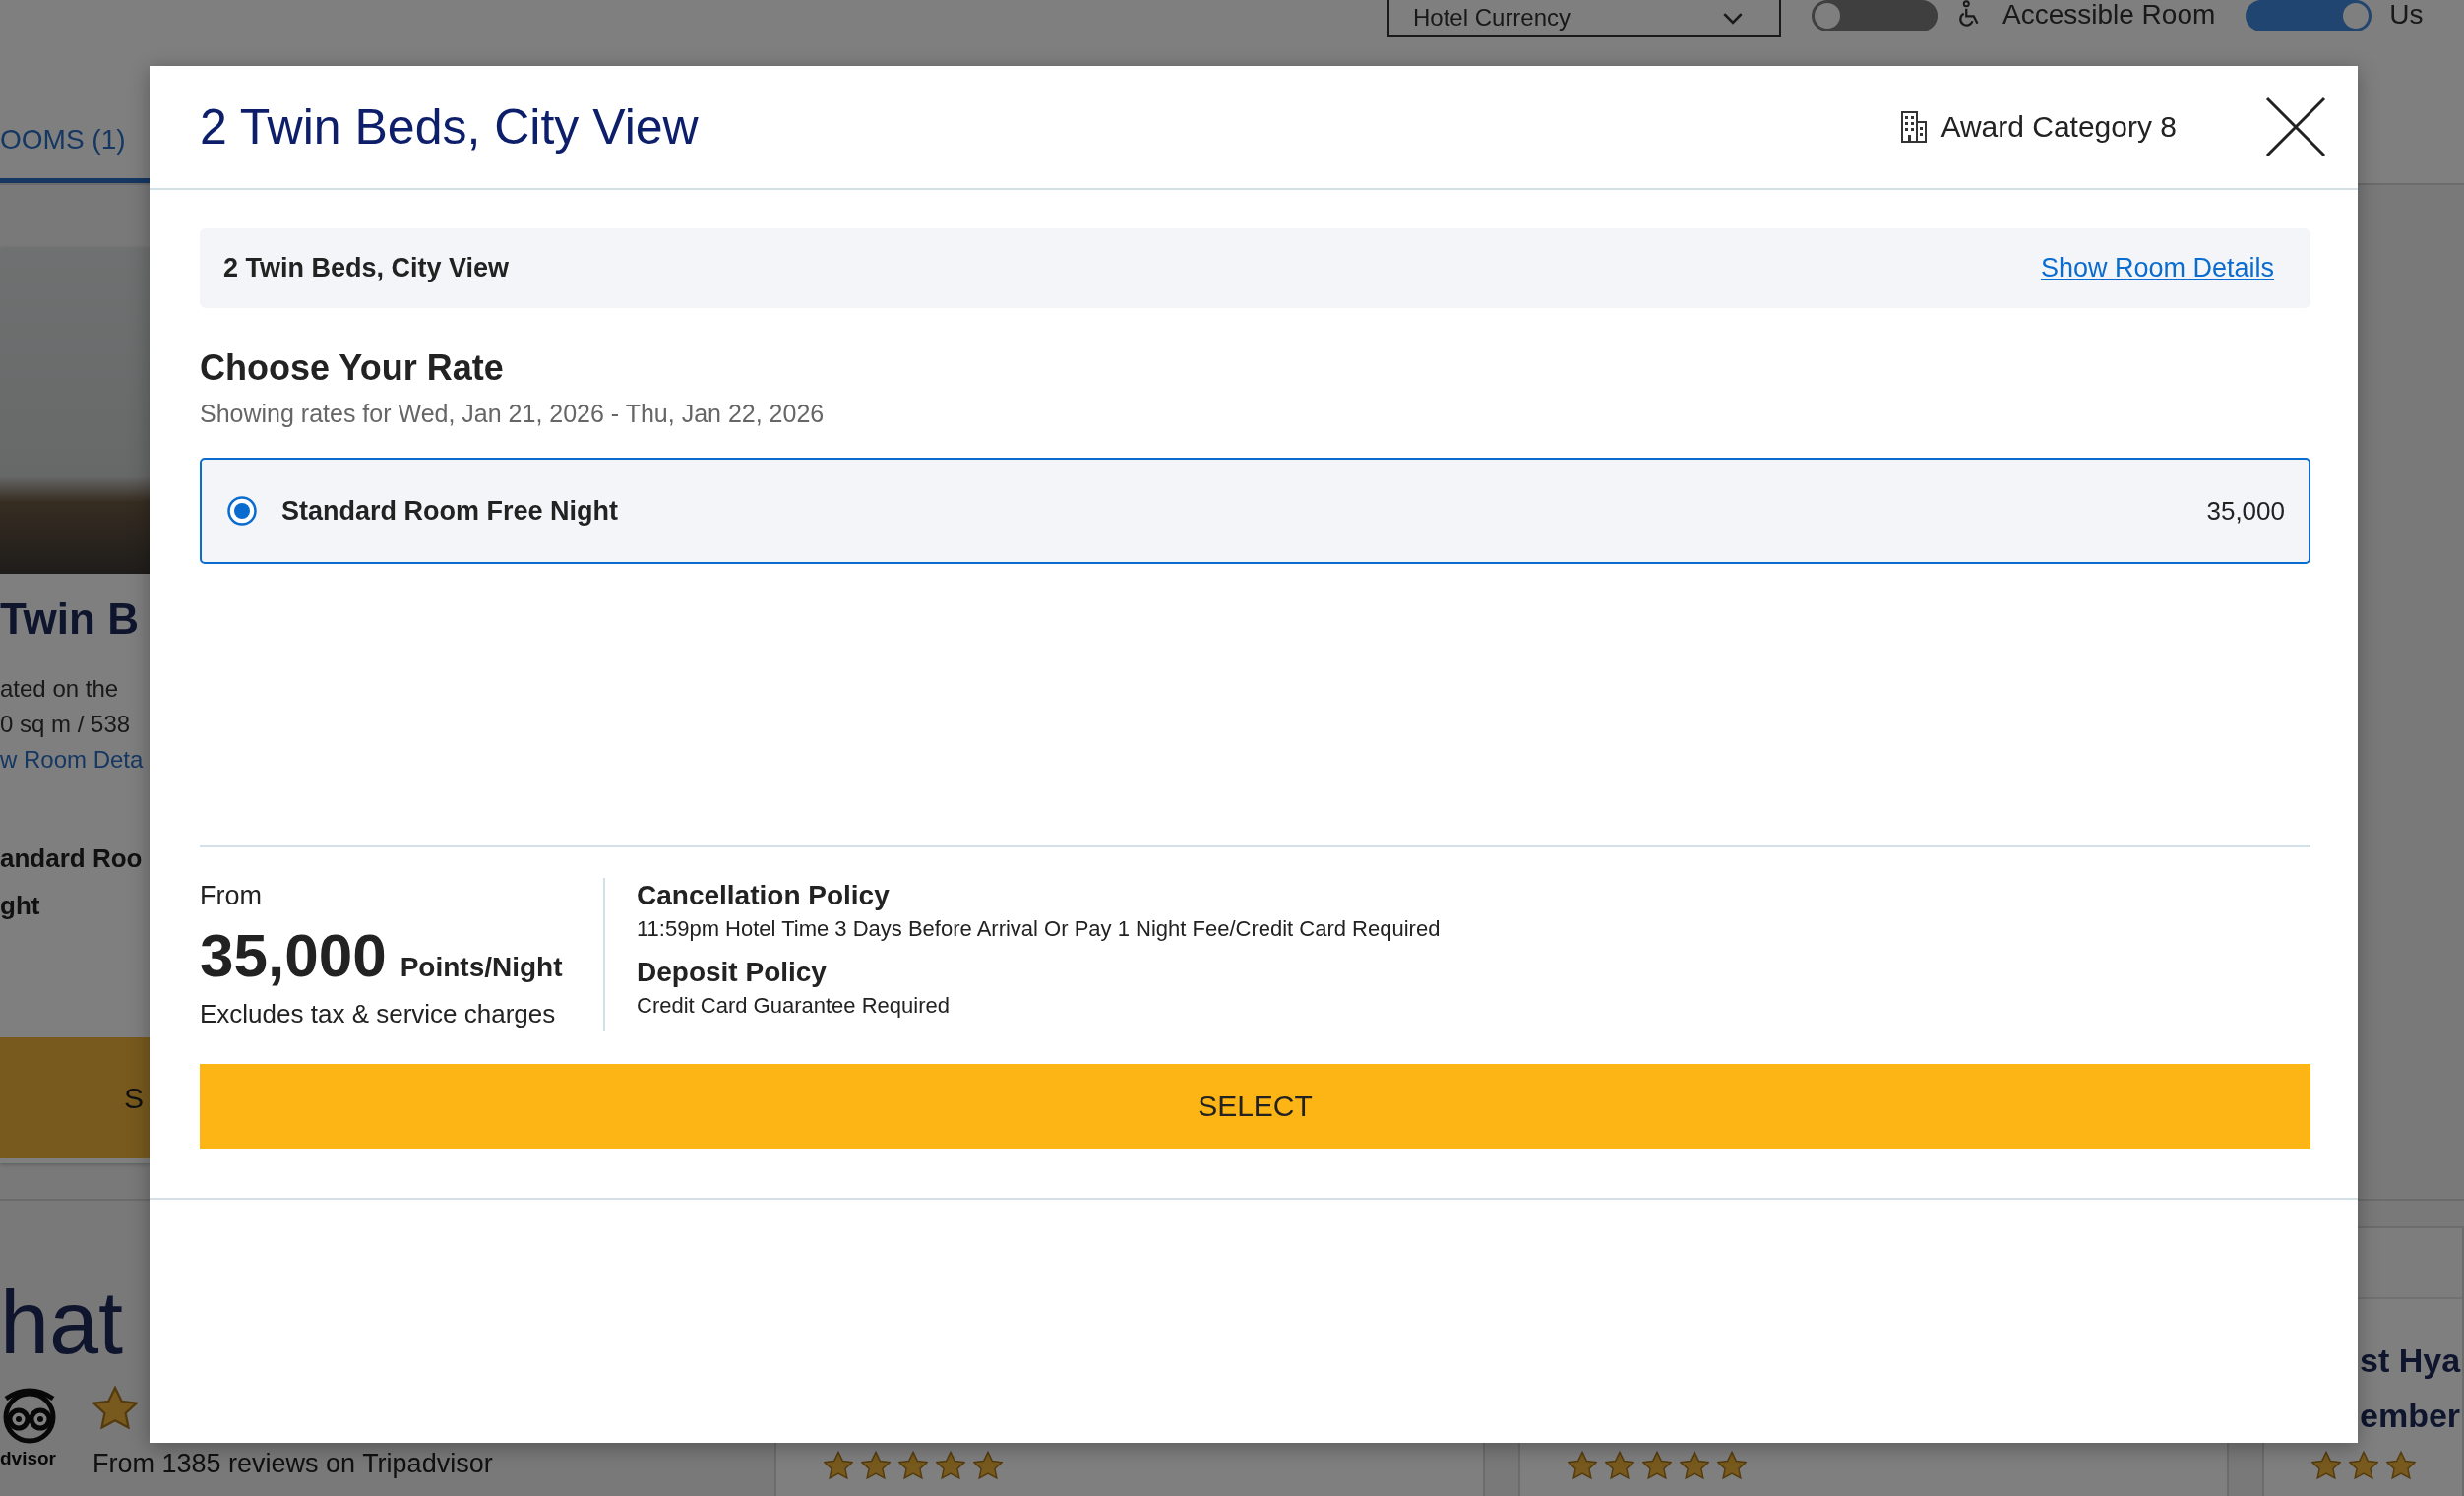 The width and height of the screenshot is (2464, 1496). I want to click on select-button: SELECT, so click(1255, 1106).